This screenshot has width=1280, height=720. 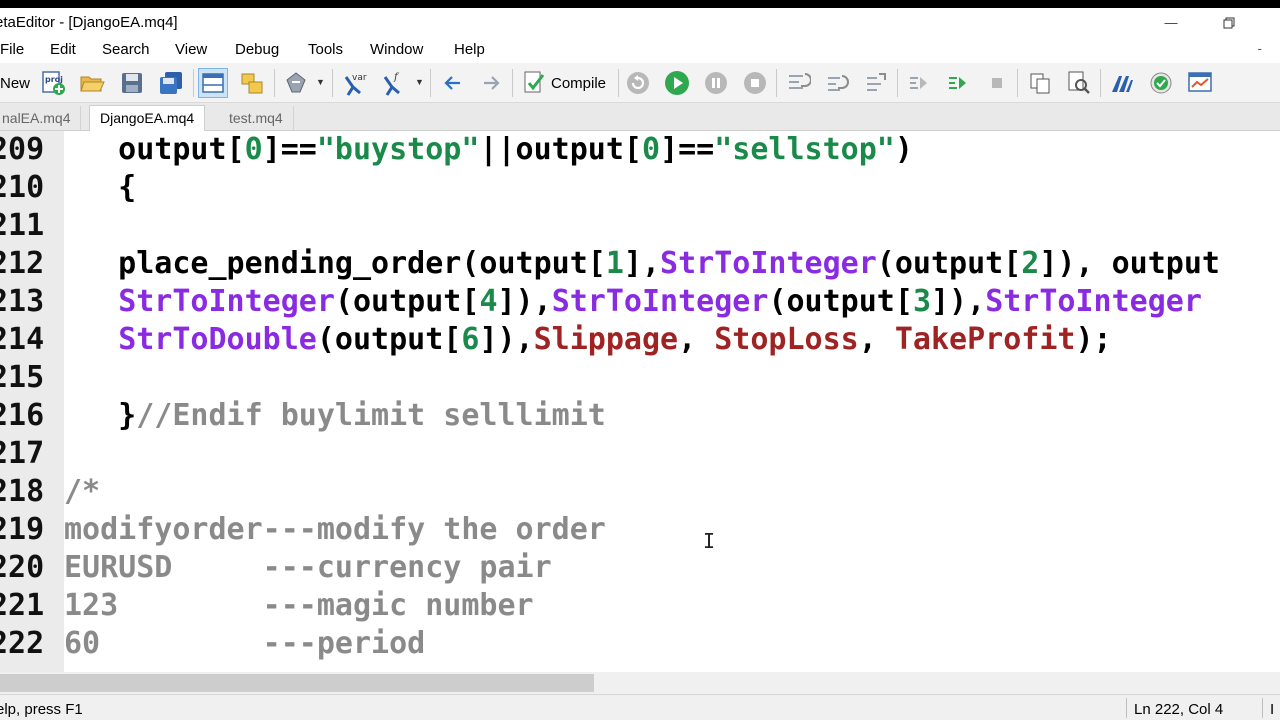 I want to click on step-over-icon, so click(x=838, y=83).